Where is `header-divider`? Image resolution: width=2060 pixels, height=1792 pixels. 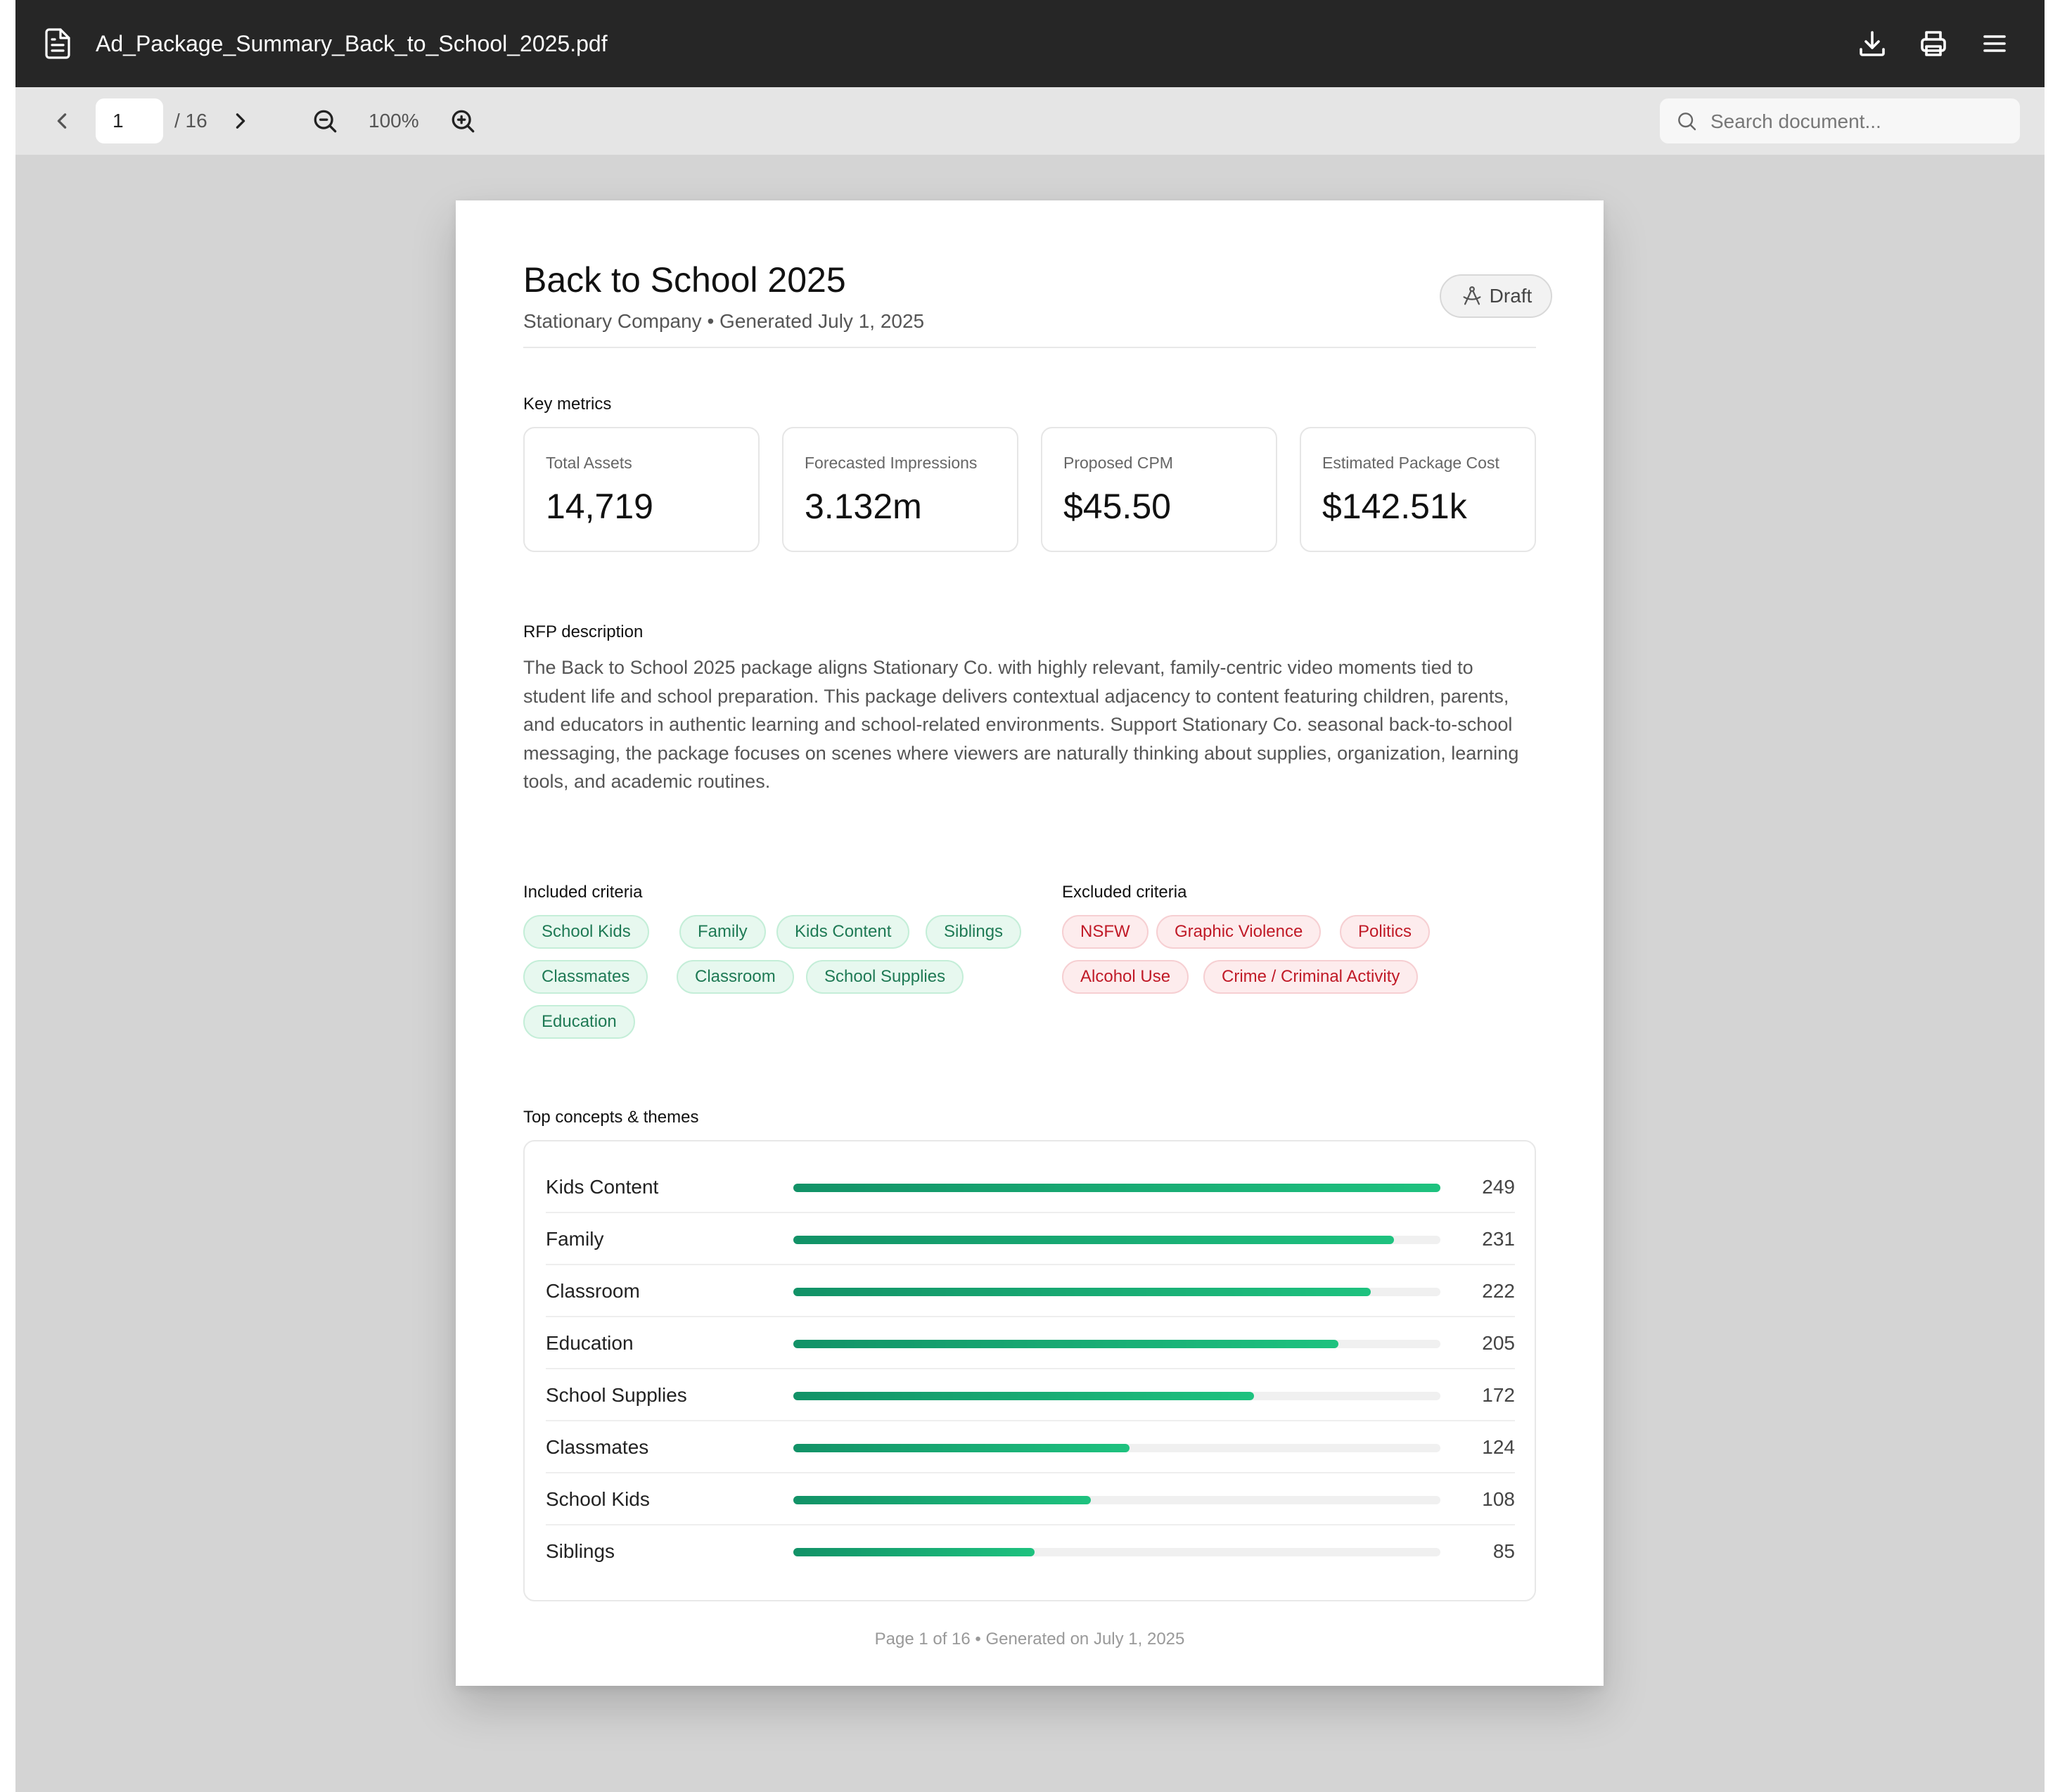 header-divider is located at coordinates (1029, 347).